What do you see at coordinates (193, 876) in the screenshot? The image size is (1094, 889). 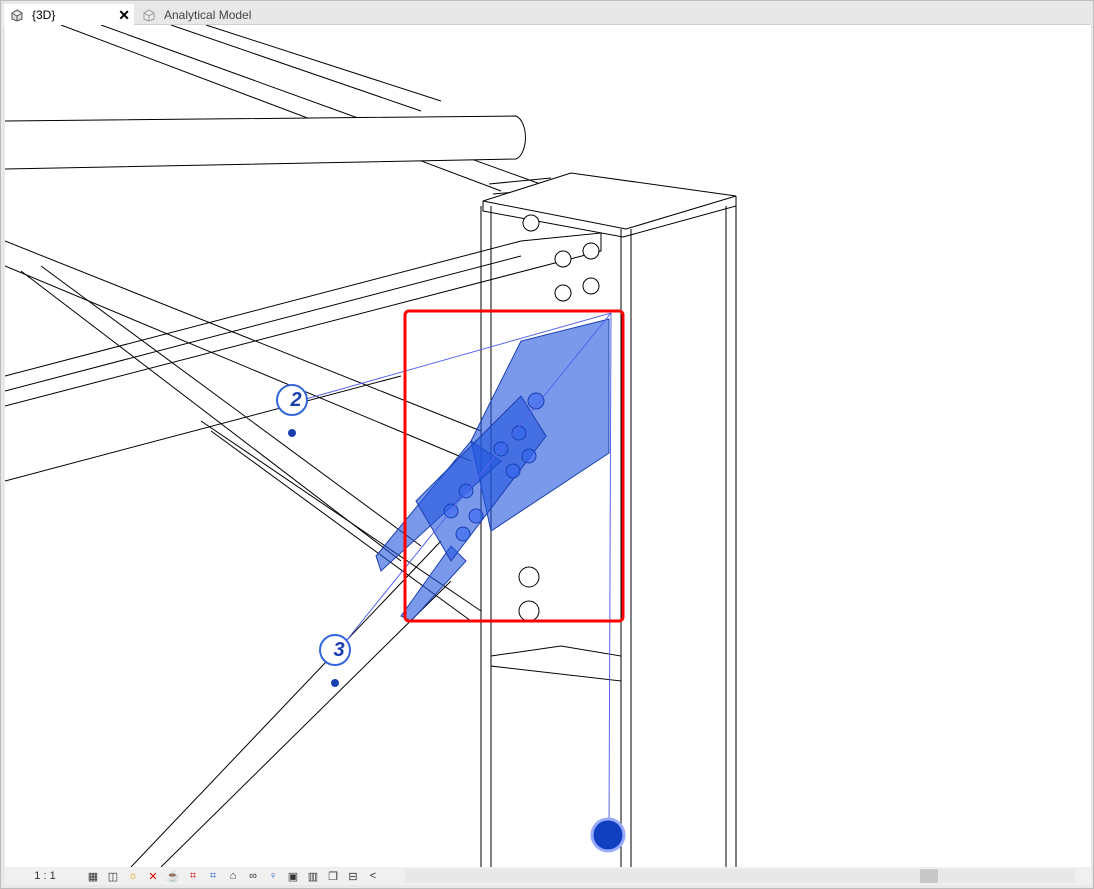 I see `crop-view-off-icon: ⌗` at bounding box center [193, 876].